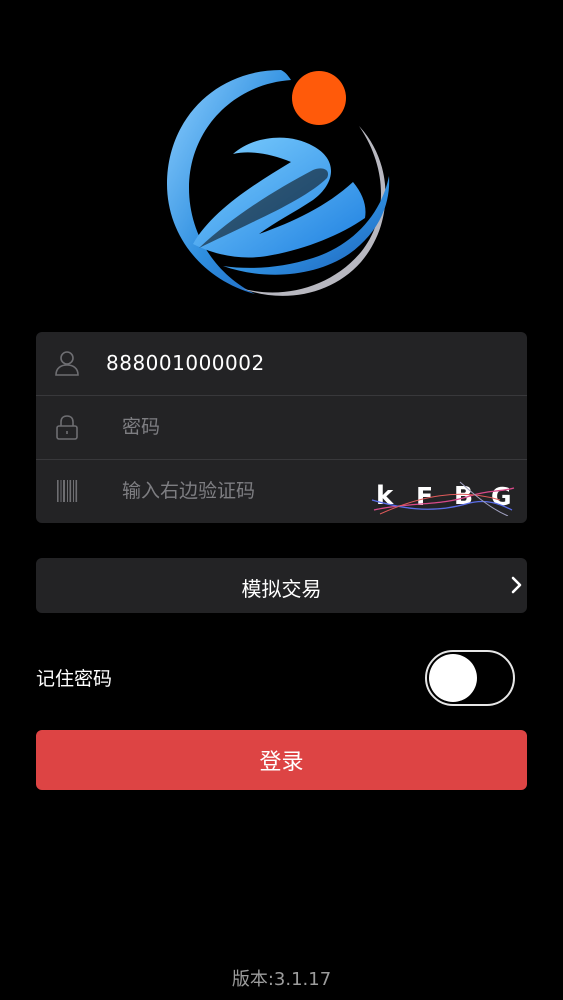 Image resolution: width=563 pixels, height=1000 pixels. Describe the element at coordinates (443, 493) in the screenshot. I see `captcha-image: k F B G` at that location.